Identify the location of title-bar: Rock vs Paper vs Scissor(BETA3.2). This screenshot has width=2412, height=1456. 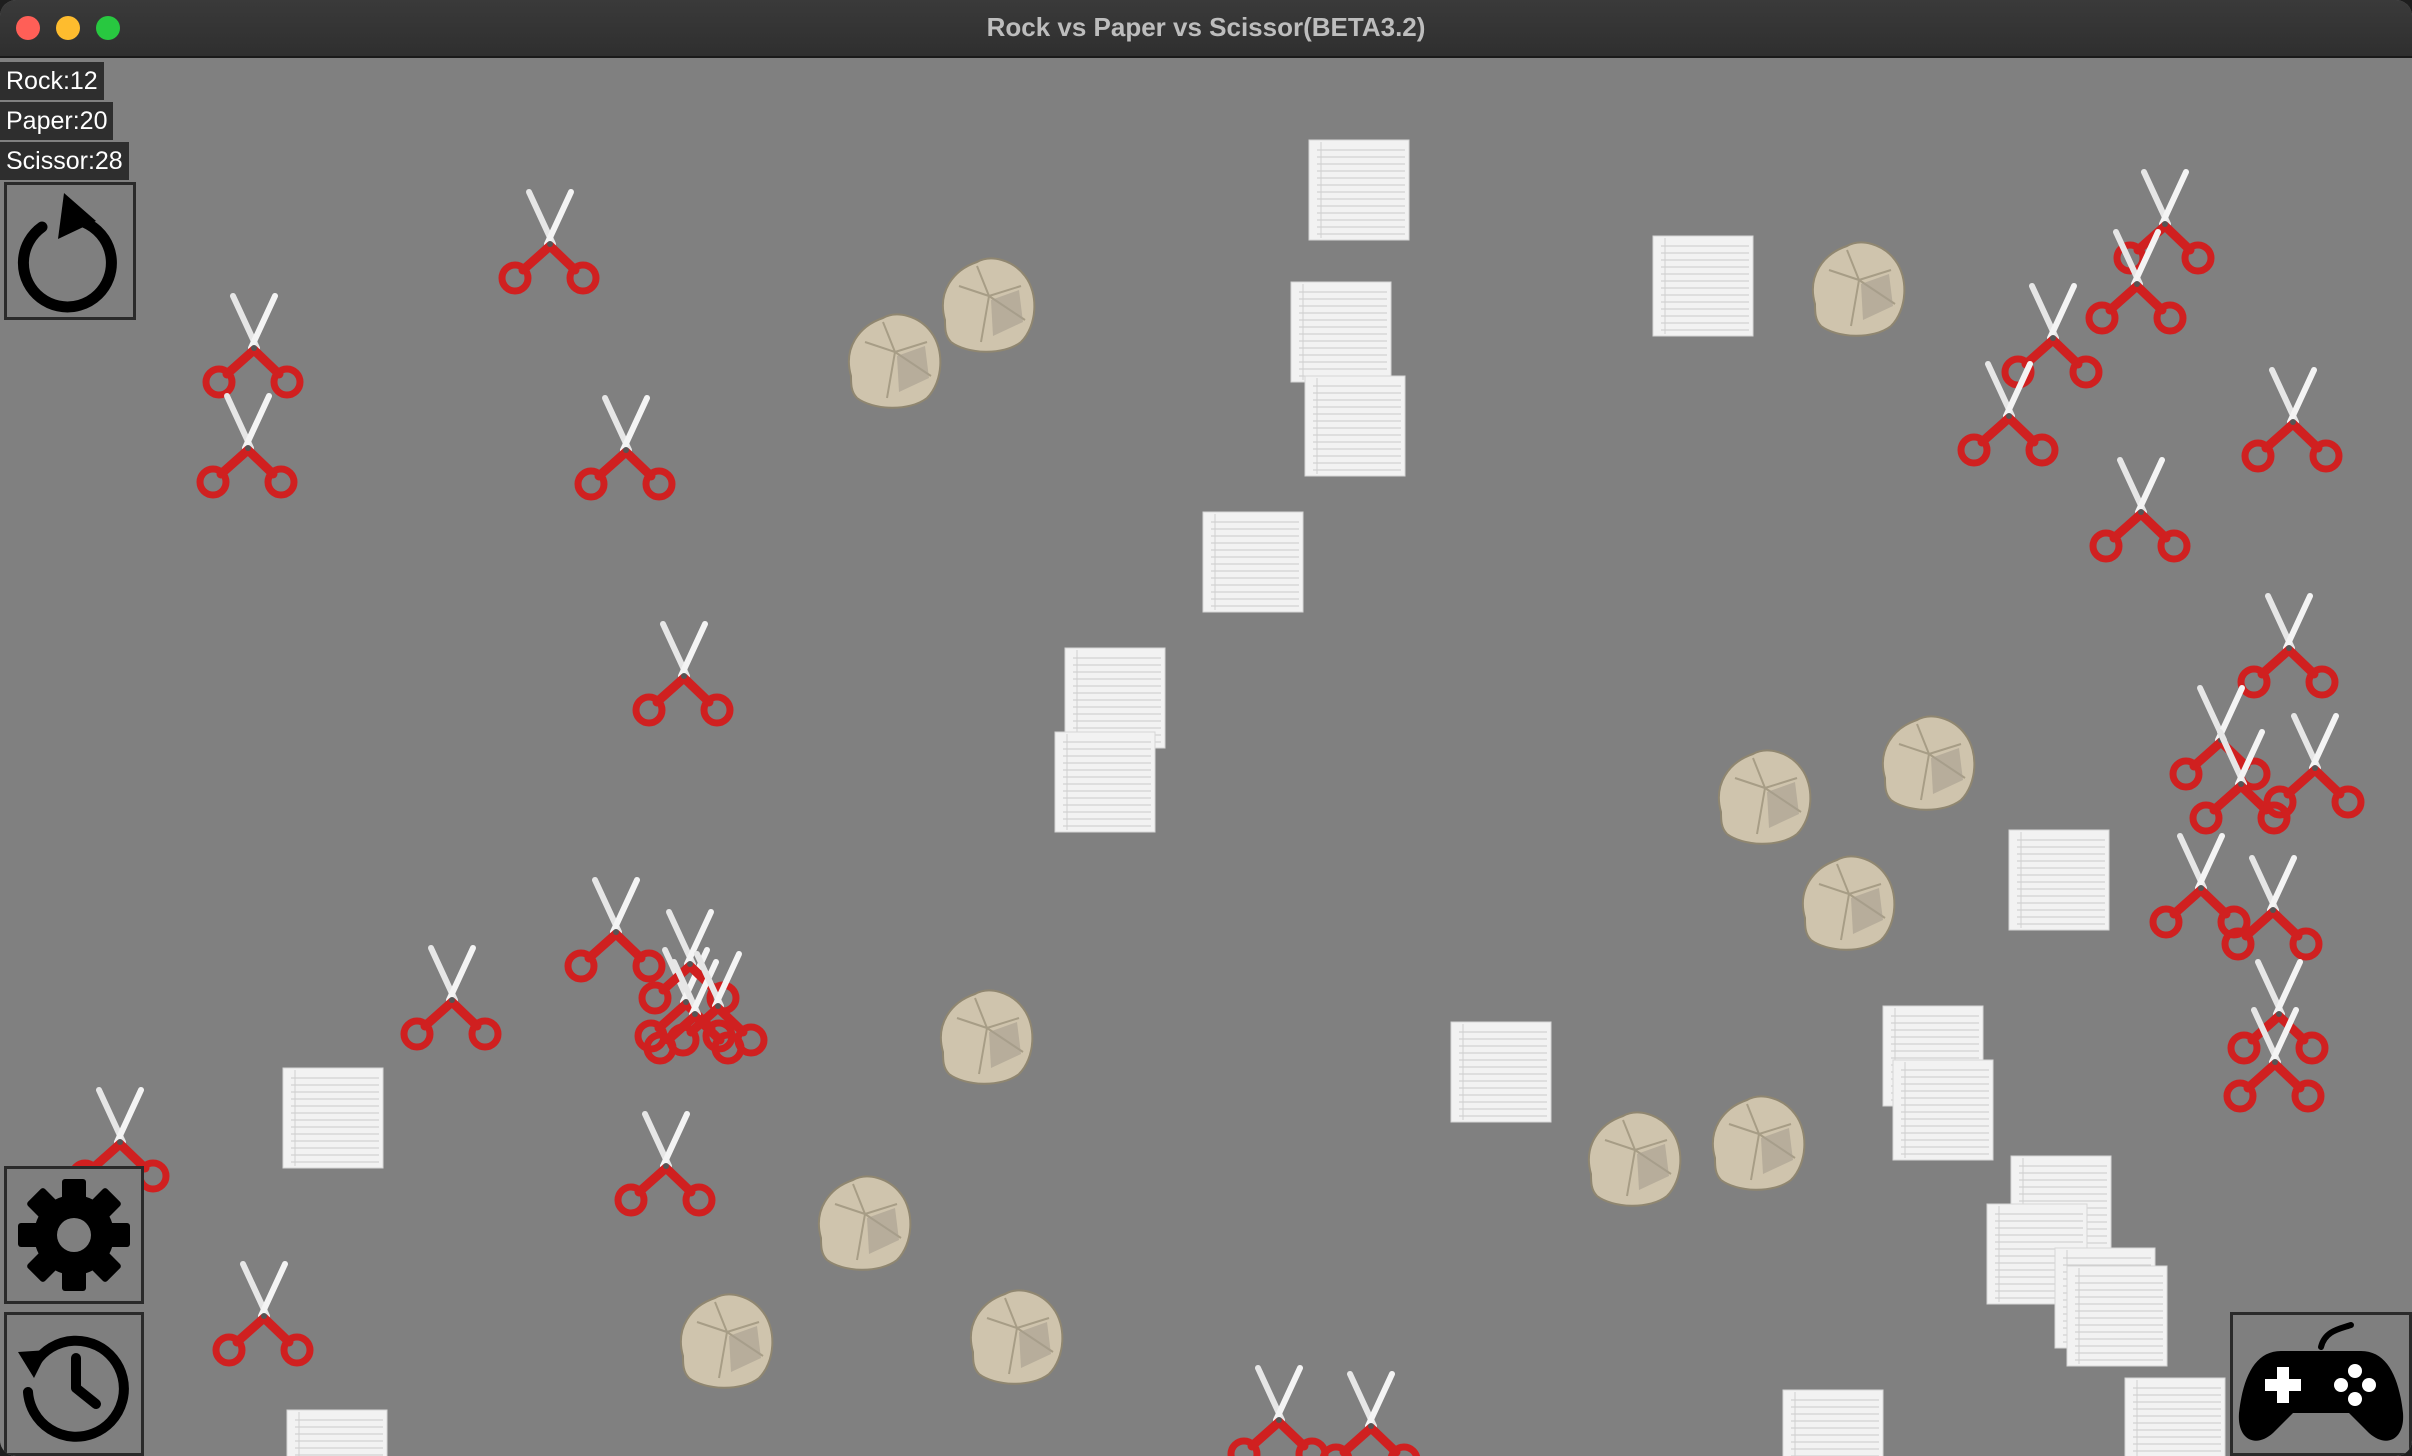
(1206, 29).